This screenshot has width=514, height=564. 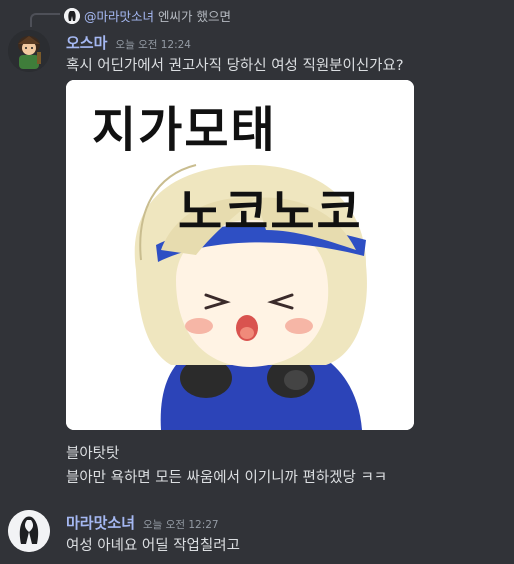 I want to click on sticker-text-line2: 노코노코, so click(x=270, y=212).